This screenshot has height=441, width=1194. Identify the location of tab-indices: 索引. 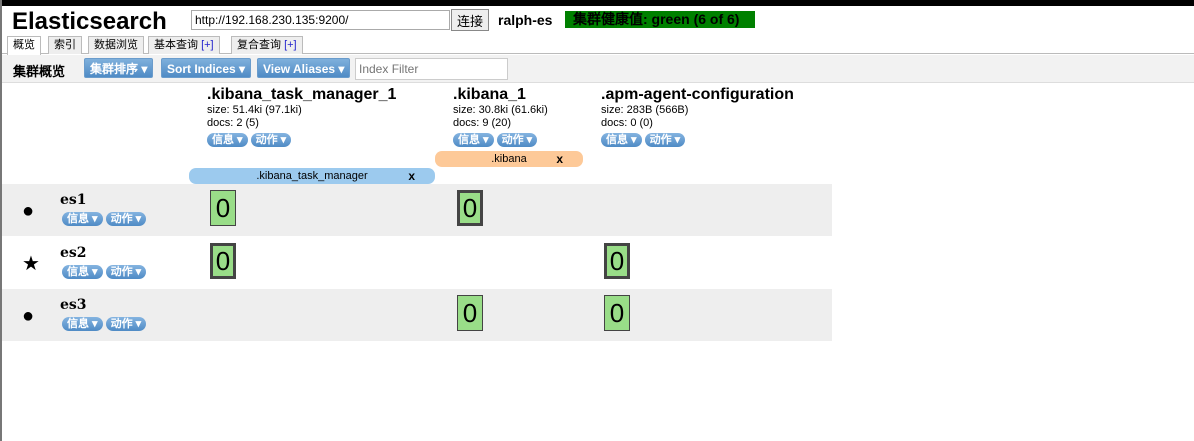
(65, 45).